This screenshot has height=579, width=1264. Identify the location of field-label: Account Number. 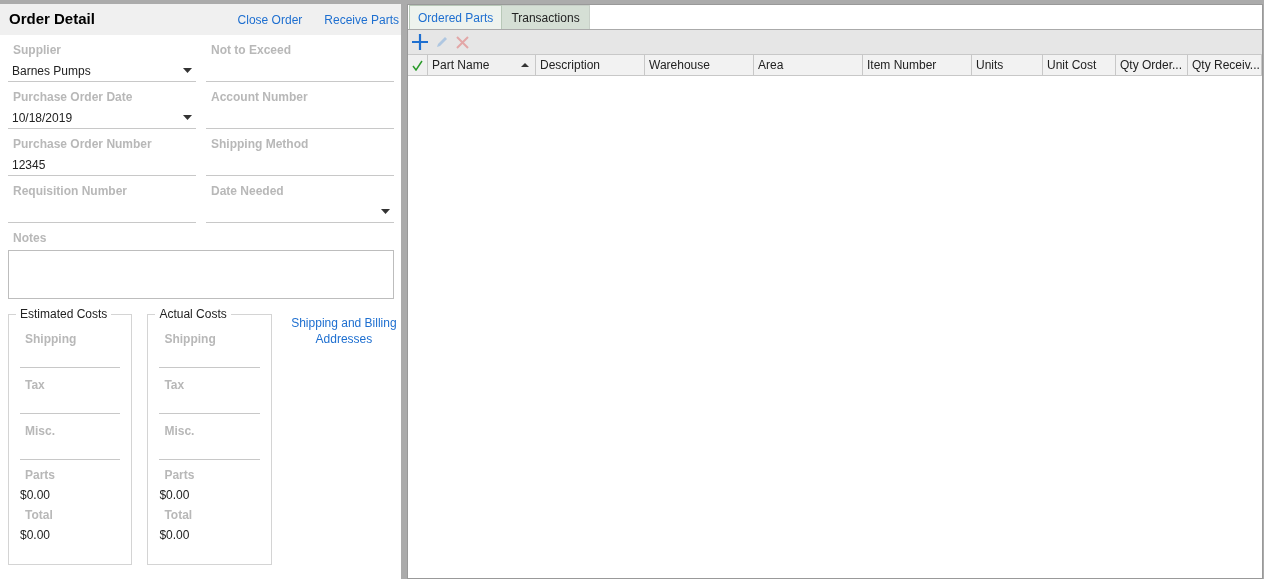
(259, 96).